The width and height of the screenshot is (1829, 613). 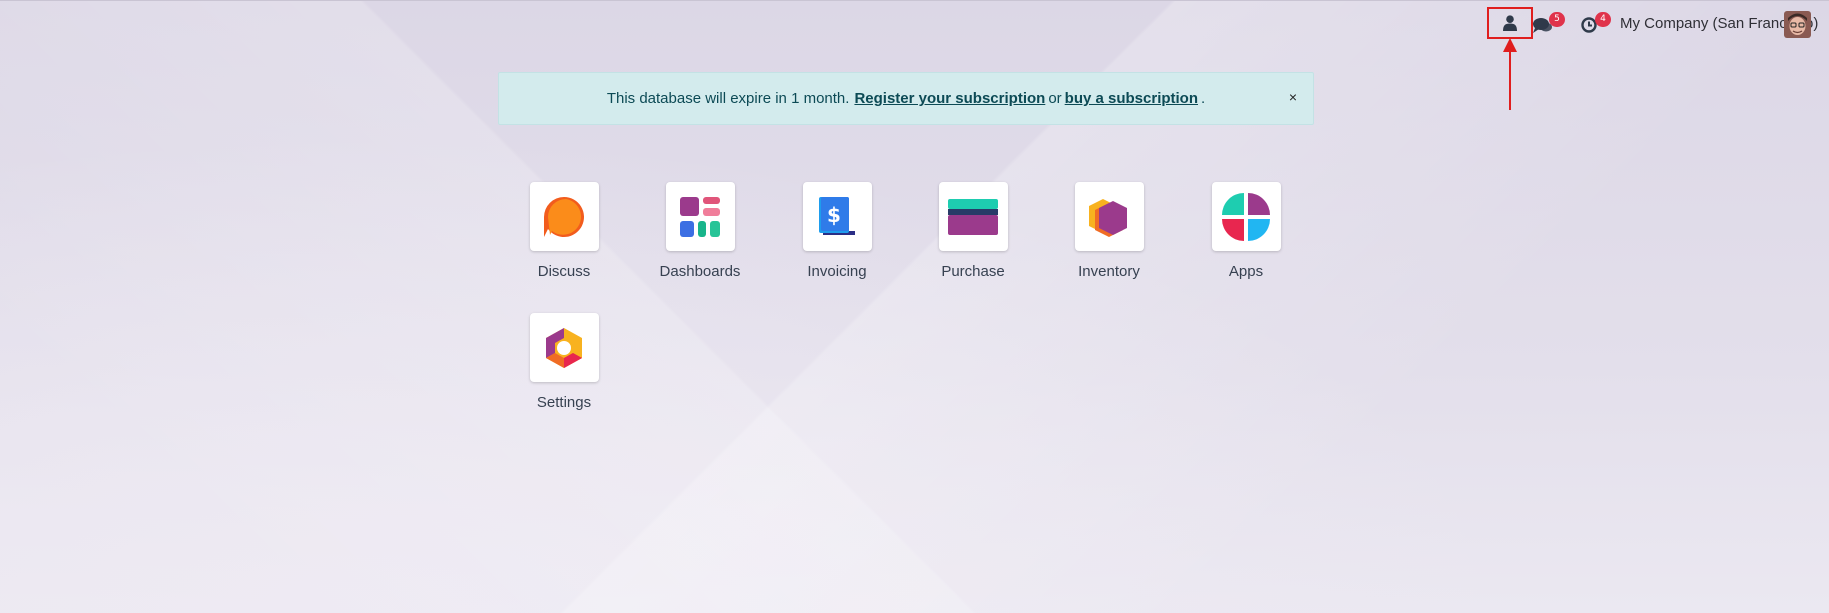 I want to click on app-settings: Settings, so click(x=564, y=362).